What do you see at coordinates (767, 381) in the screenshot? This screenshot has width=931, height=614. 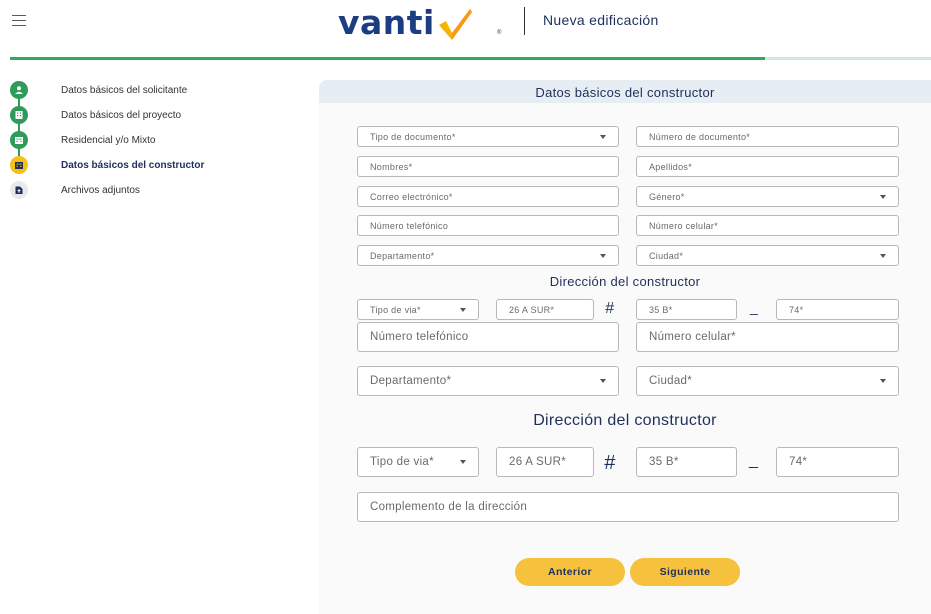 I see `ciudad-select: Ciudad*` at bounding box center [767, 381].